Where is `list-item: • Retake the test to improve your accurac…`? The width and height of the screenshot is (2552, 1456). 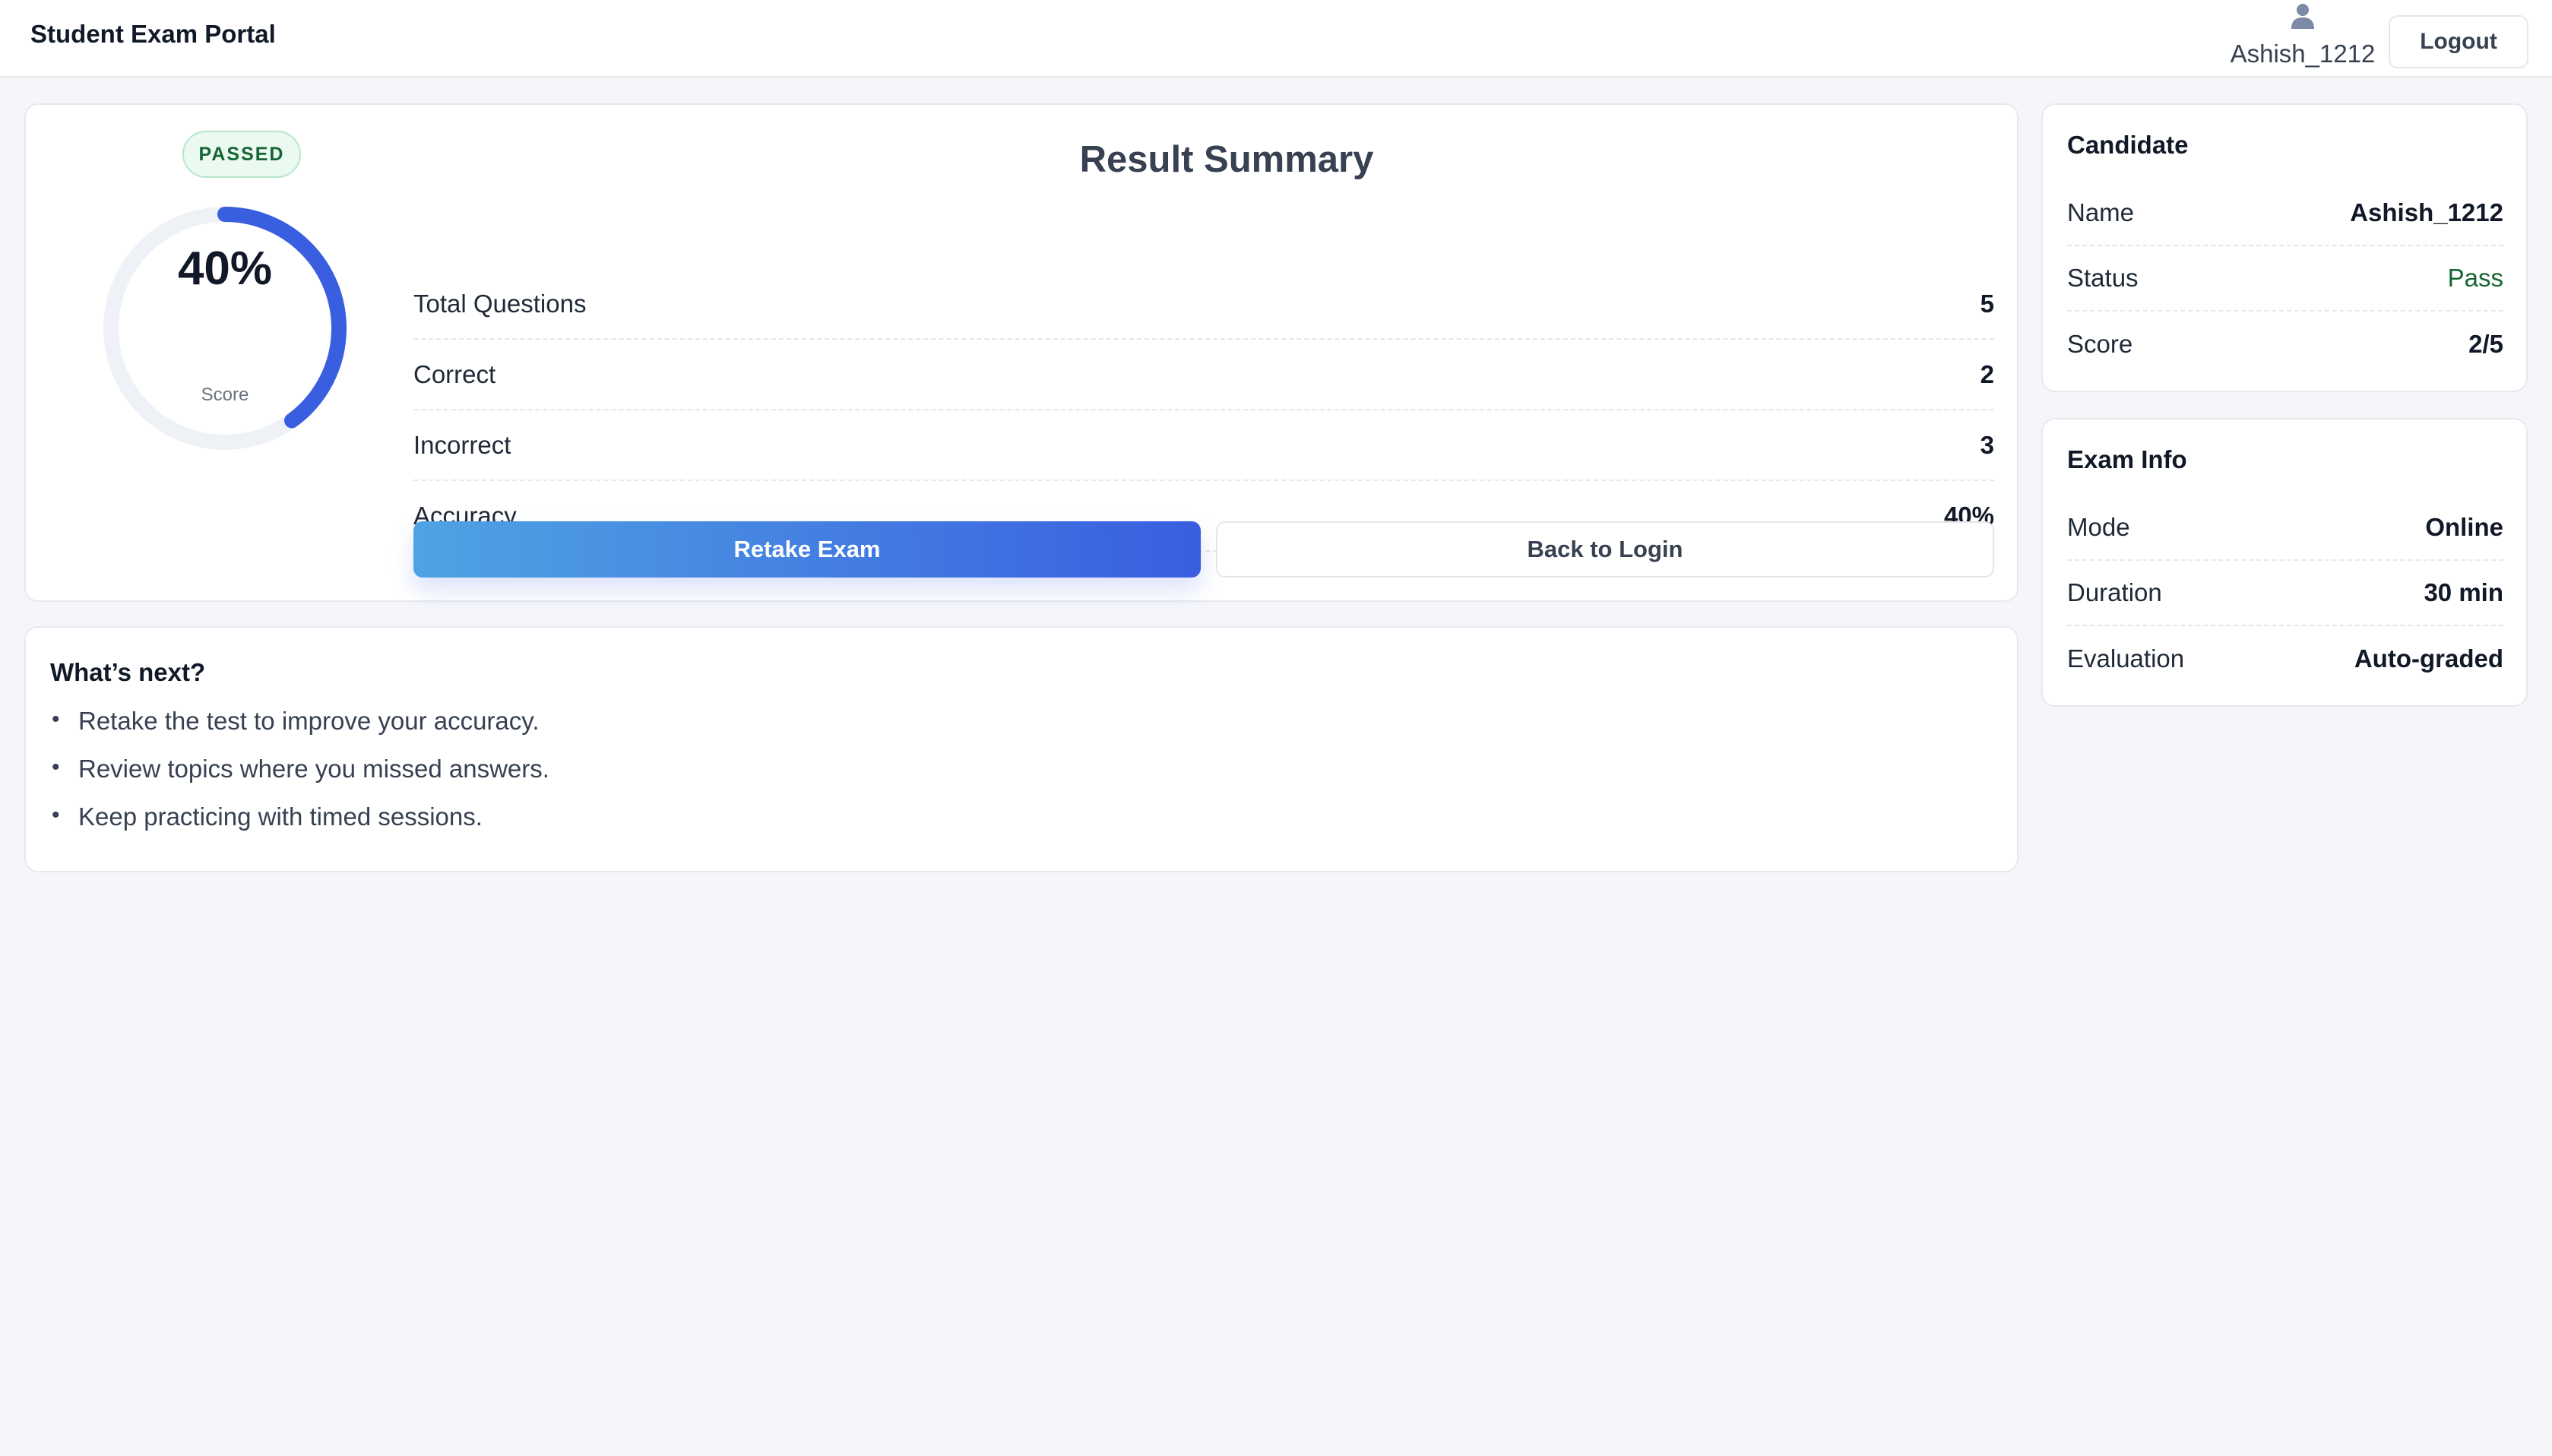 list-item: • Retake the test to improve your accurac… is located at coordinates (300, 731).